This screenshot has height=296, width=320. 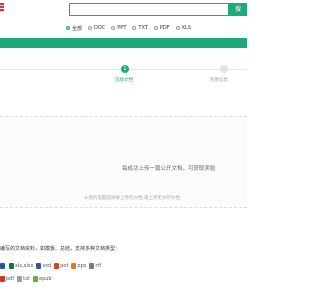 I want to click on epub-type: epub, so click(x=42, y=279).